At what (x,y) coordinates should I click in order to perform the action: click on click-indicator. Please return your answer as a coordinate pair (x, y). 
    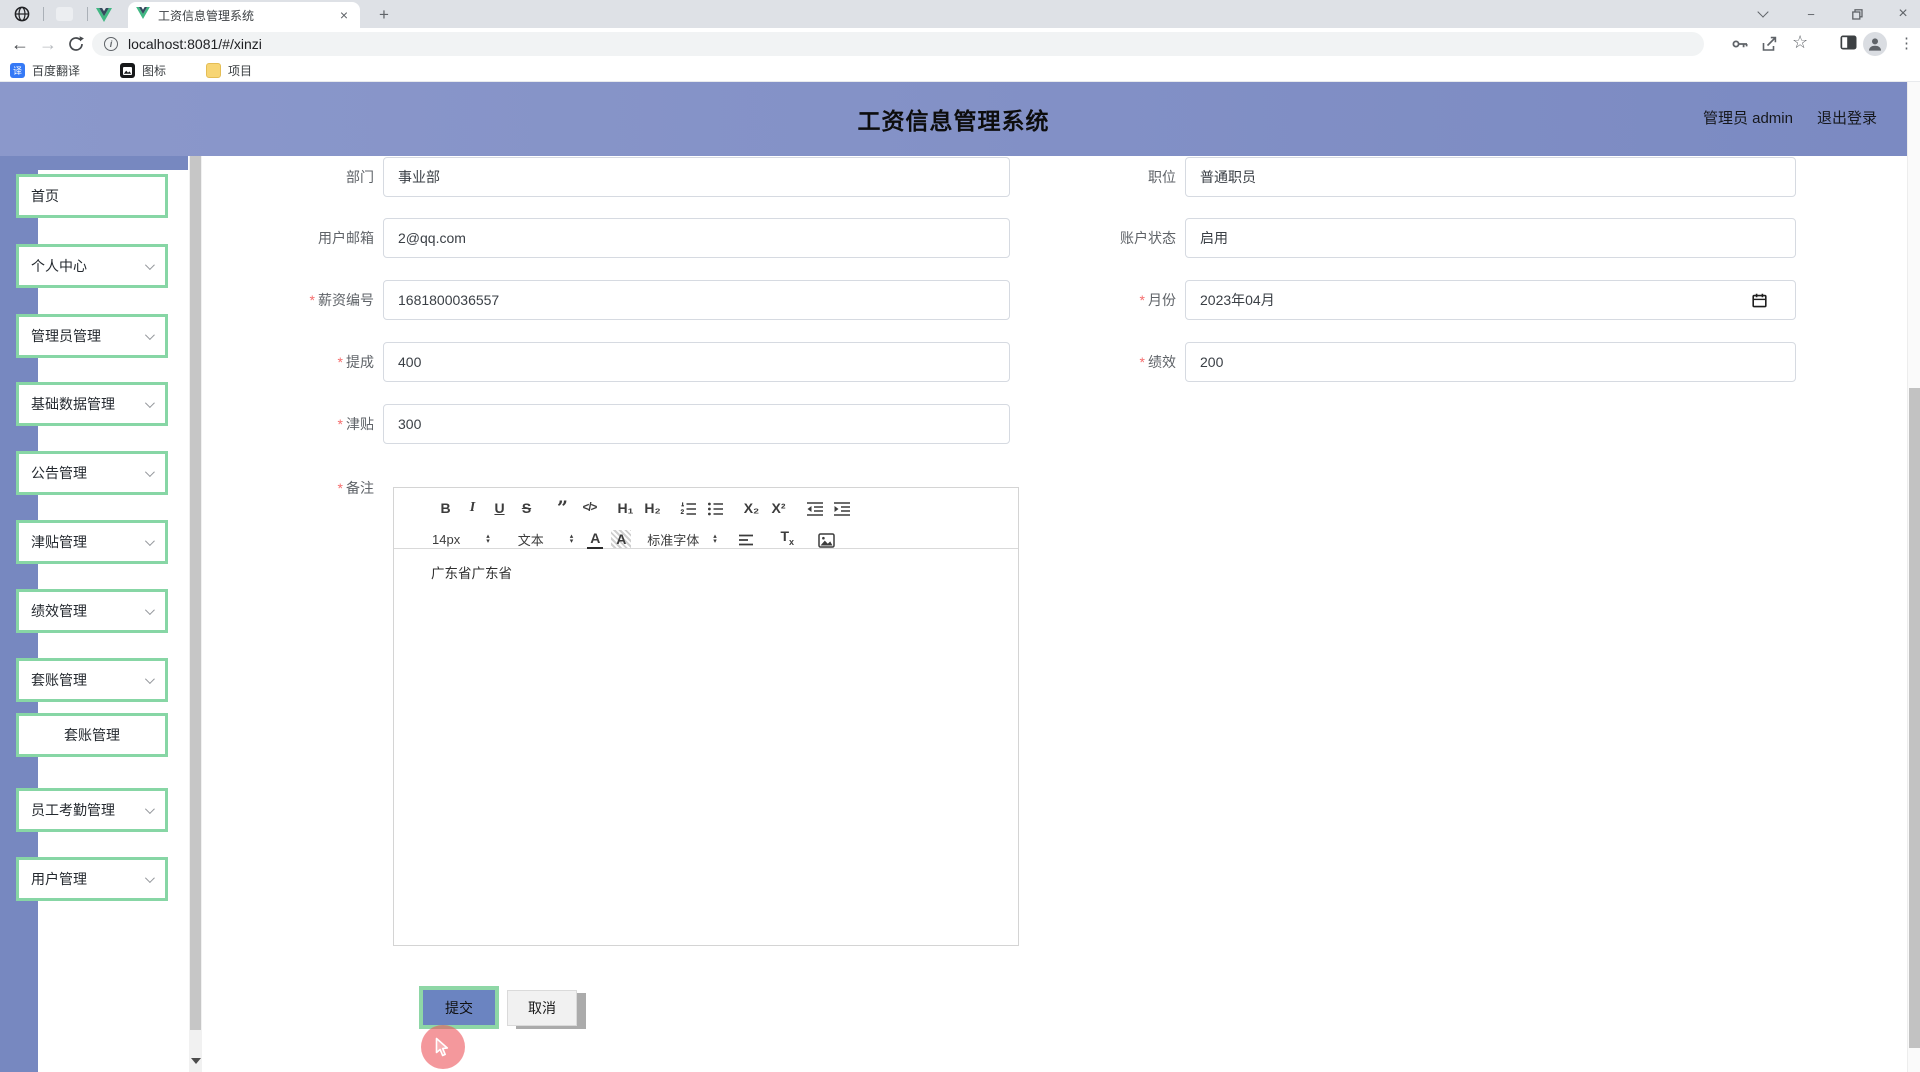
    Looking at the image, I should click on (443, 1047).